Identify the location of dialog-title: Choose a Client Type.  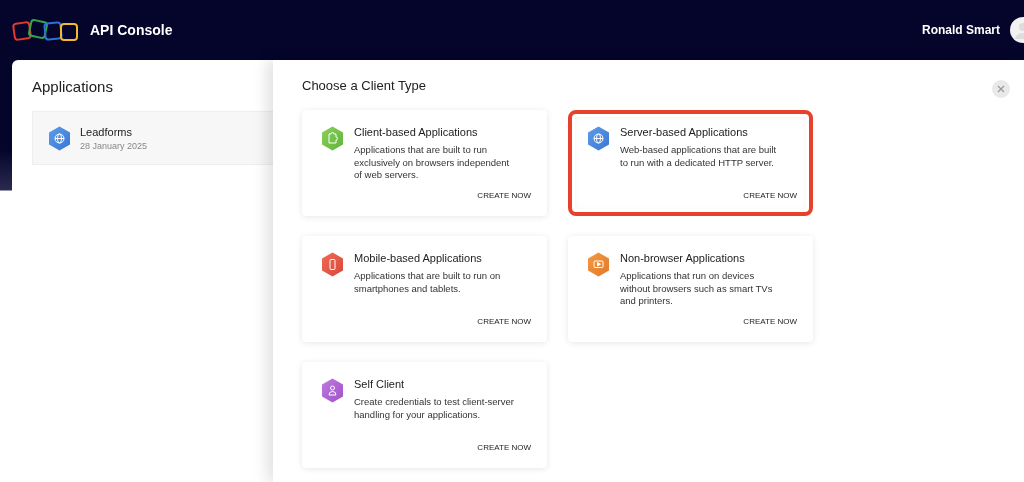
(364, 85).